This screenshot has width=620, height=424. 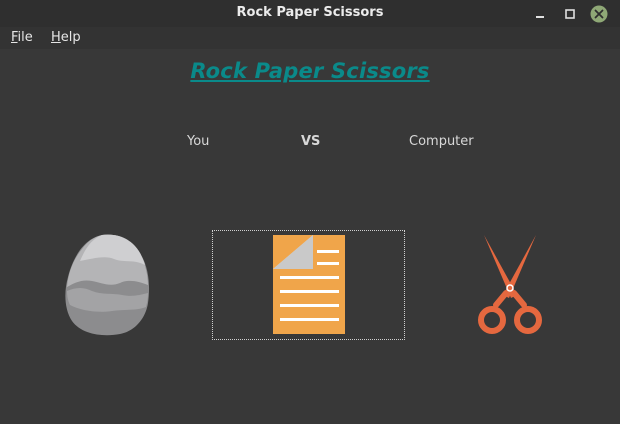 I want to click on scissors-icon, so click(x=510, y=284).